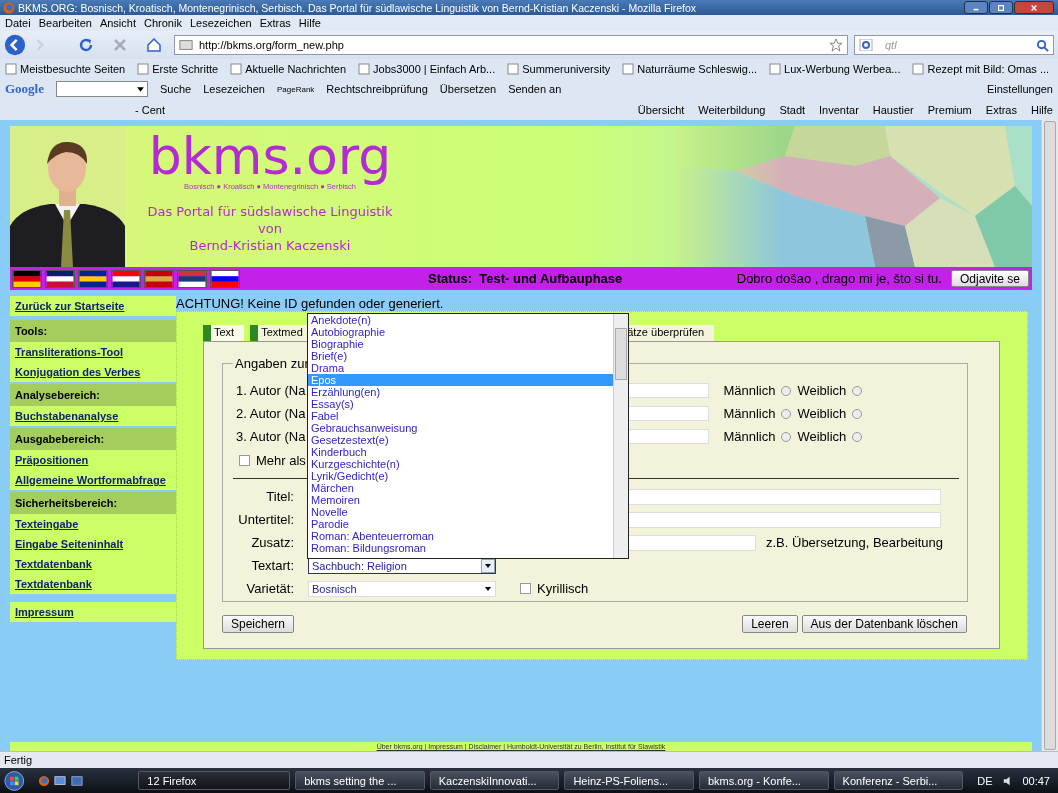 The image size is (1058, 793). What do you see at coordinates (270, 211) in the screenshot?
I see `tagline-text: Das Portal für südslawische Linguistik` at bounding box center [270, 211].